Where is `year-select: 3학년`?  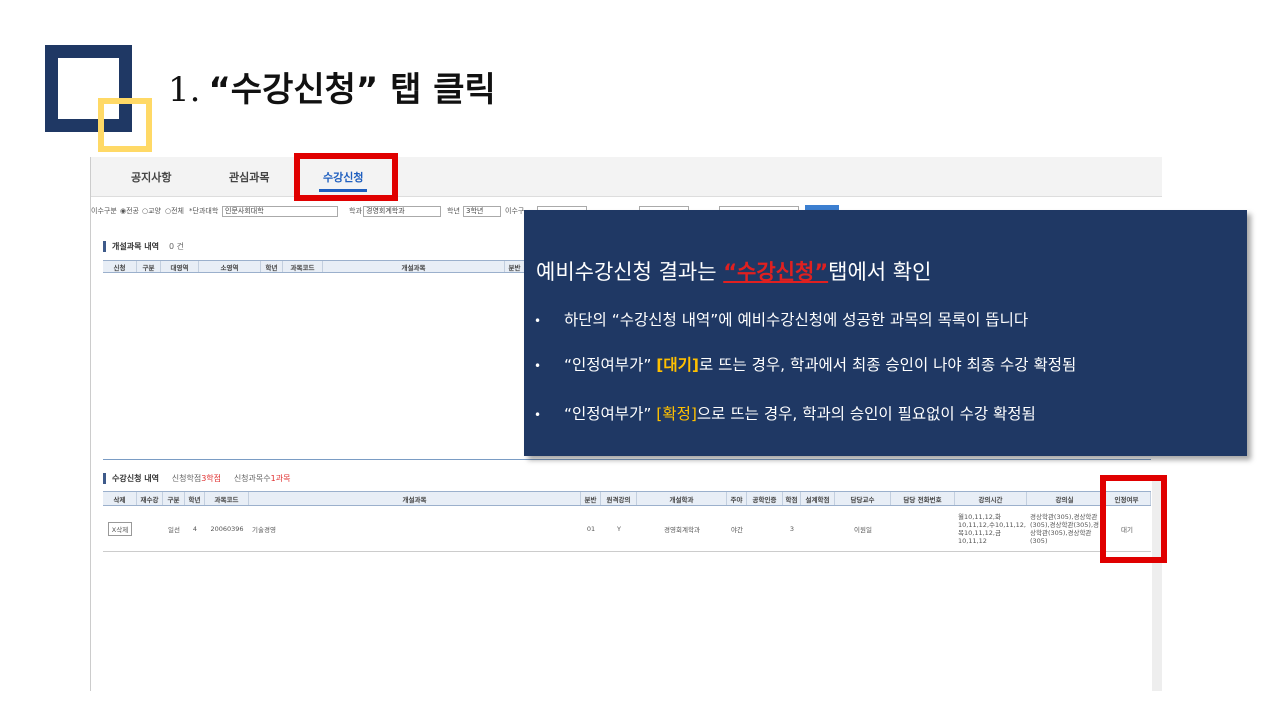 year-select: 3학년 is located at coordinates (482, 211).